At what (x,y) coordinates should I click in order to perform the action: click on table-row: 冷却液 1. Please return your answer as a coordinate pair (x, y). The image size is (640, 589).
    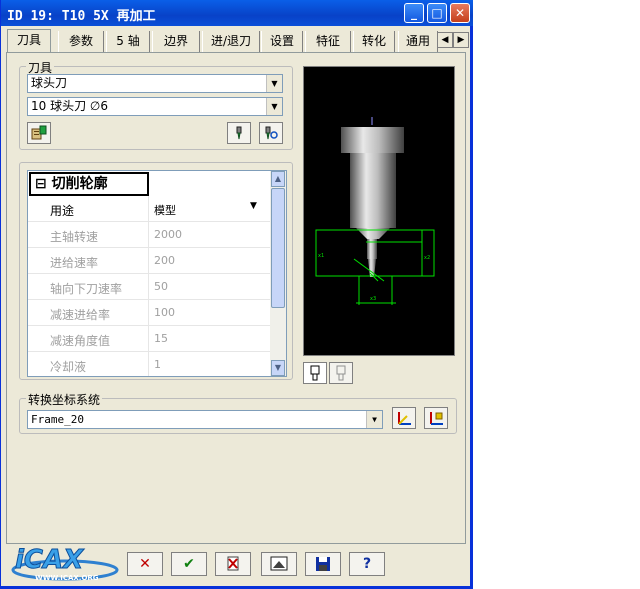
    Looking at the image, I should click on (149, 364).